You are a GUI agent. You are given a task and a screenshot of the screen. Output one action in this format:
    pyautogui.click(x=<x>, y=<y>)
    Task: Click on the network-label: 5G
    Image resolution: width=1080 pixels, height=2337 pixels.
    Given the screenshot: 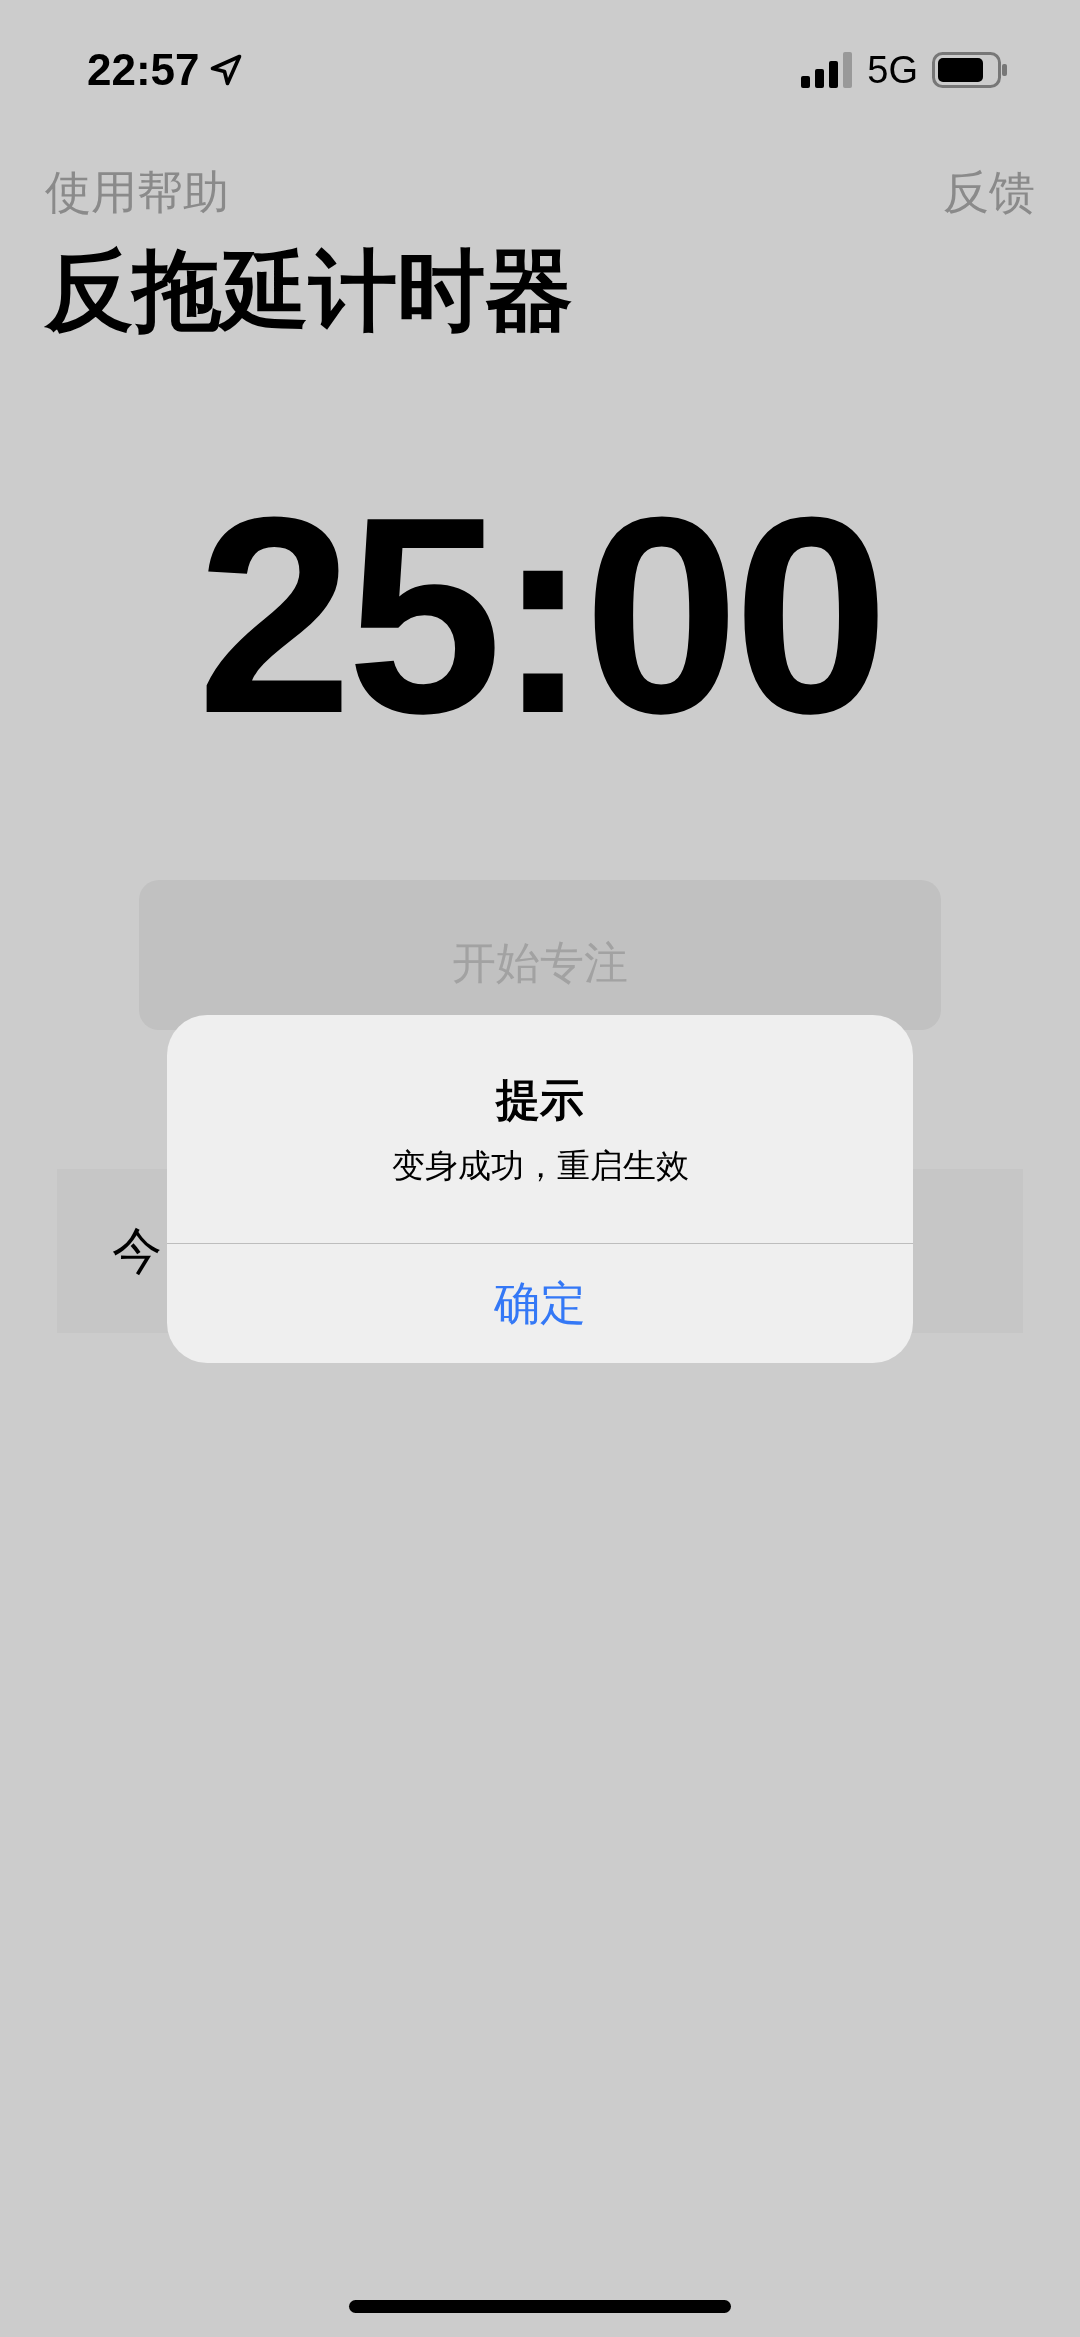 What is the action you would take?
    pyautogui.click(x=892, y=70)
    